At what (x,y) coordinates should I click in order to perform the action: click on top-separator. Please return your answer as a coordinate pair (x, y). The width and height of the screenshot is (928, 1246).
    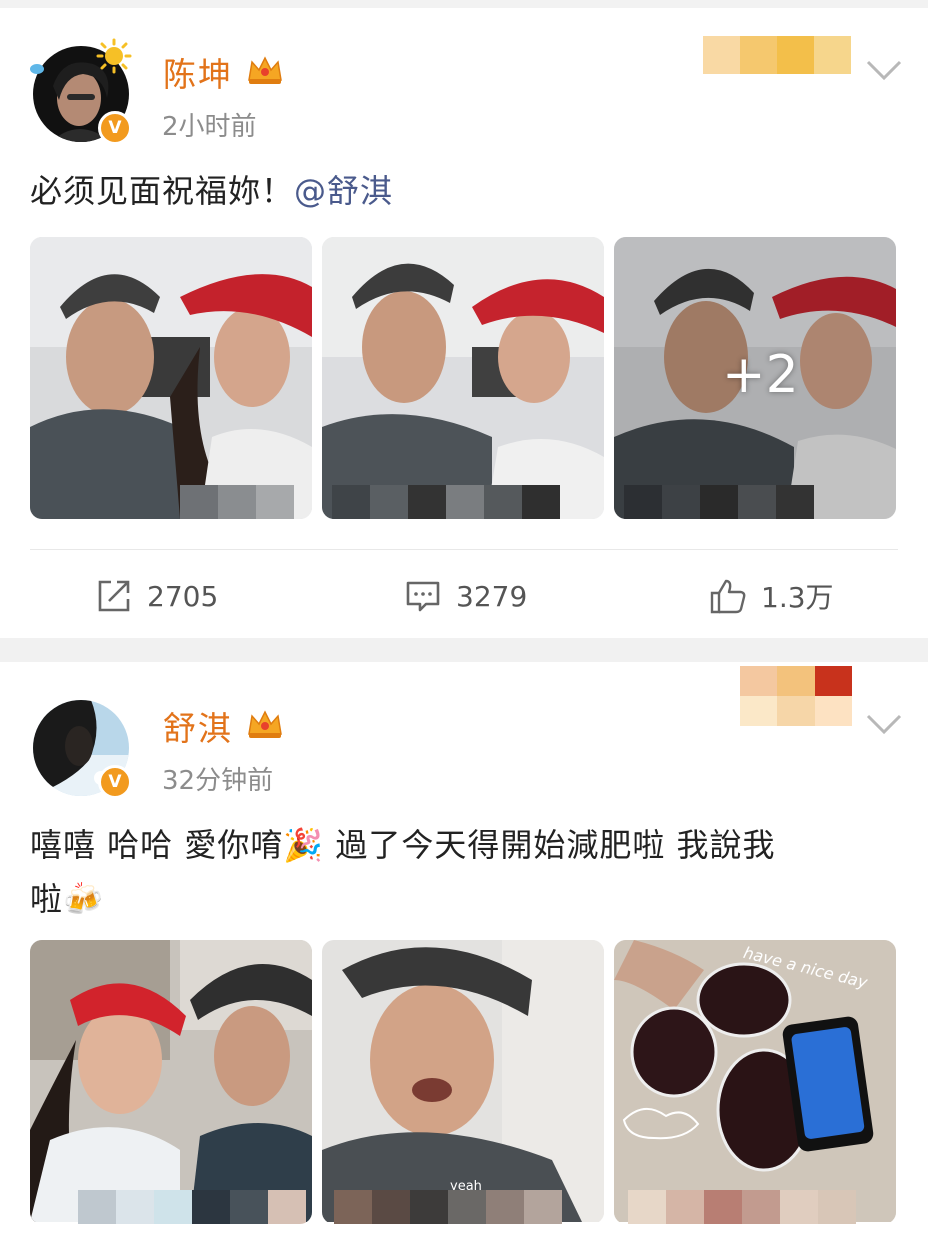
    Looking at the image, I should click on (464, 4).